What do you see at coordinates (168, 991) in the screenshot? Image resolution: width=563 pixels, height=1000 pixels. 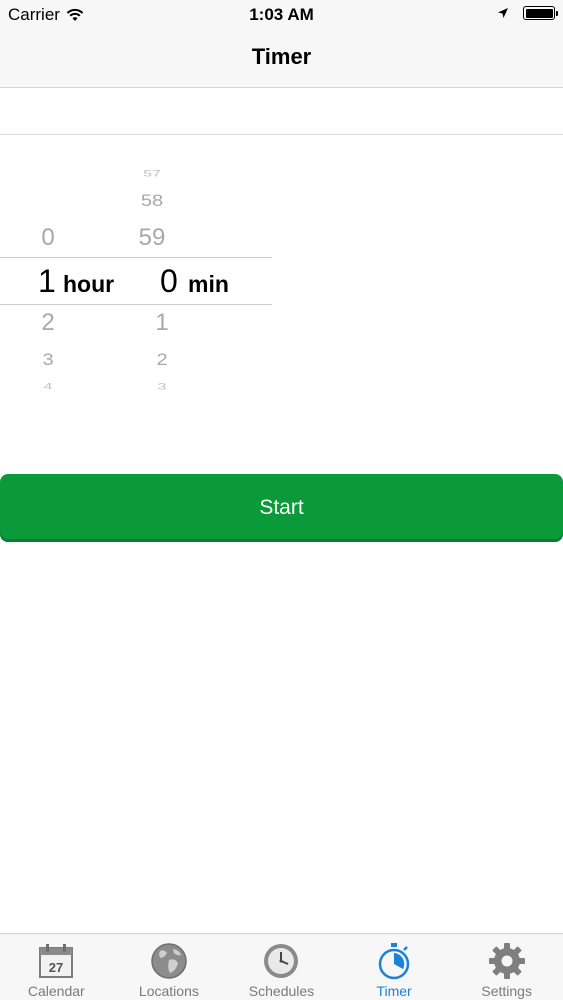 I see `tab-label-locations: Locations` at bounding box center [168, 991].